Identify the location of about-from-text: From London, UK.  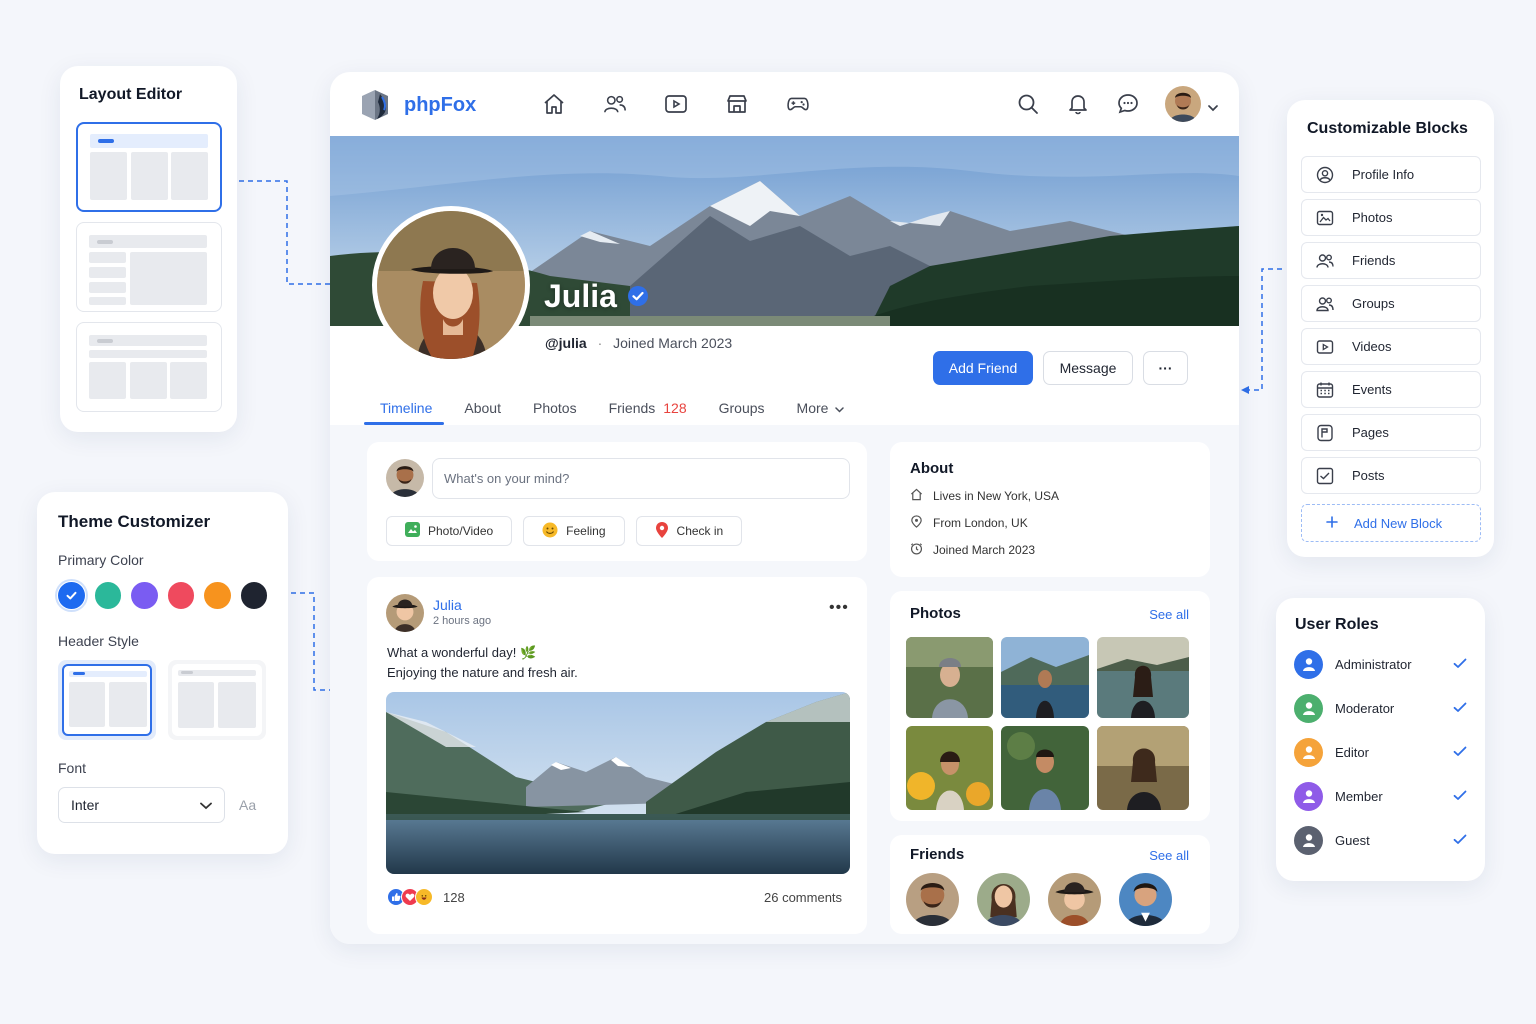
(980, 523).